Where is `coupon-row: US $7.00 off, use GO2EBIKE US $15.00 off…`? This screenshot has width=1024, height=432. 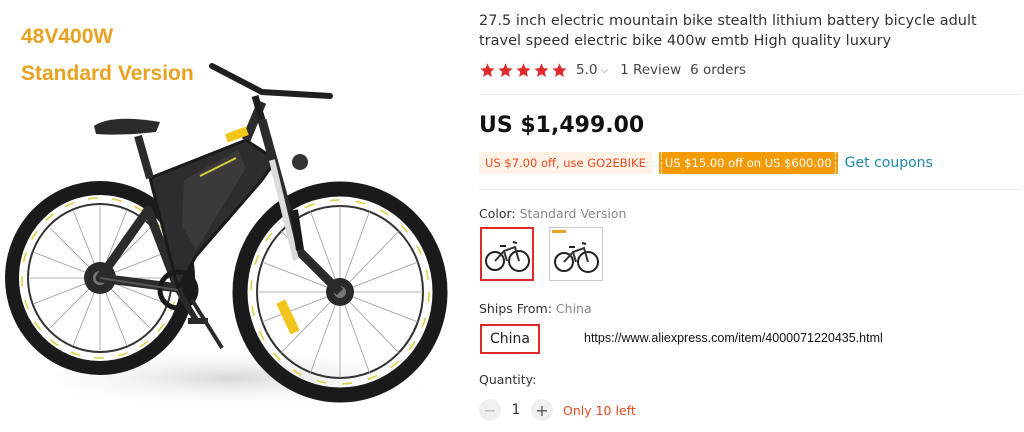 coupon-row: US $7.00 off, use GO2EBIKE US $15.00 off… is located at coordinates (706, 163).